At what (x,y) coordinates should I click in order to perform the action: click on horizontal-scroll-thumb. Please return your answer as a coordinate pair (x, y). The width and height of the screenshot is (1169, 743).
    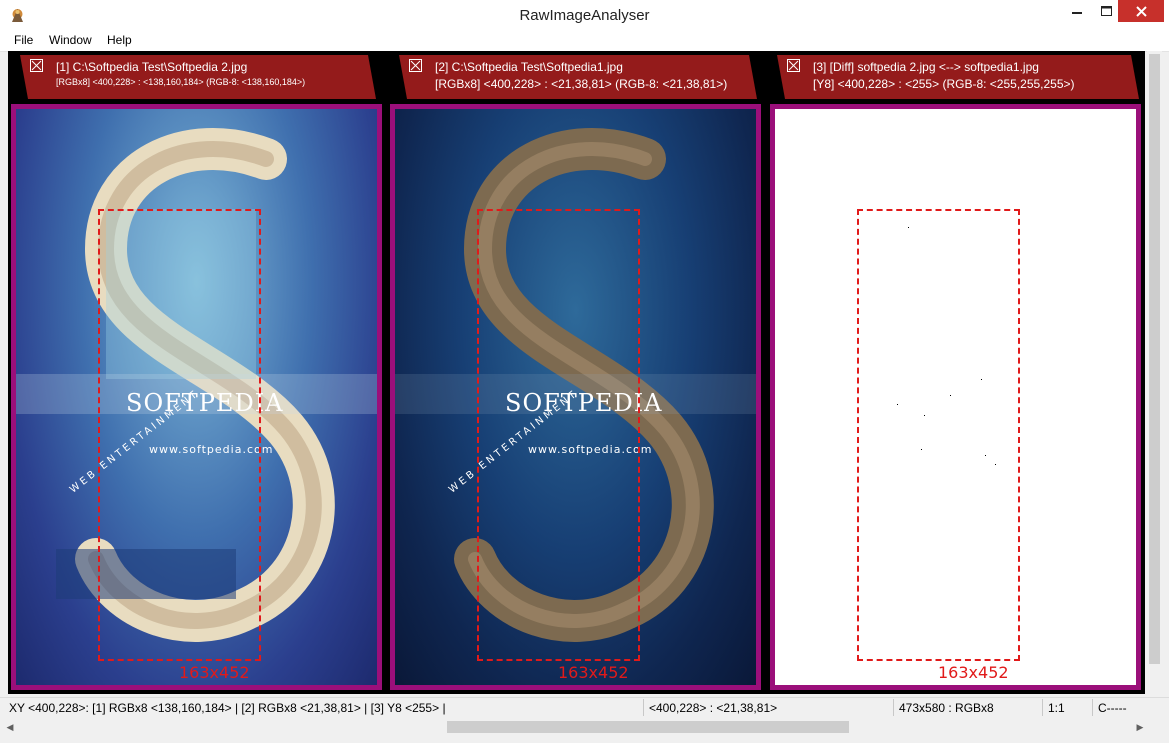
    Looking at the image, I should click on (648, 727).